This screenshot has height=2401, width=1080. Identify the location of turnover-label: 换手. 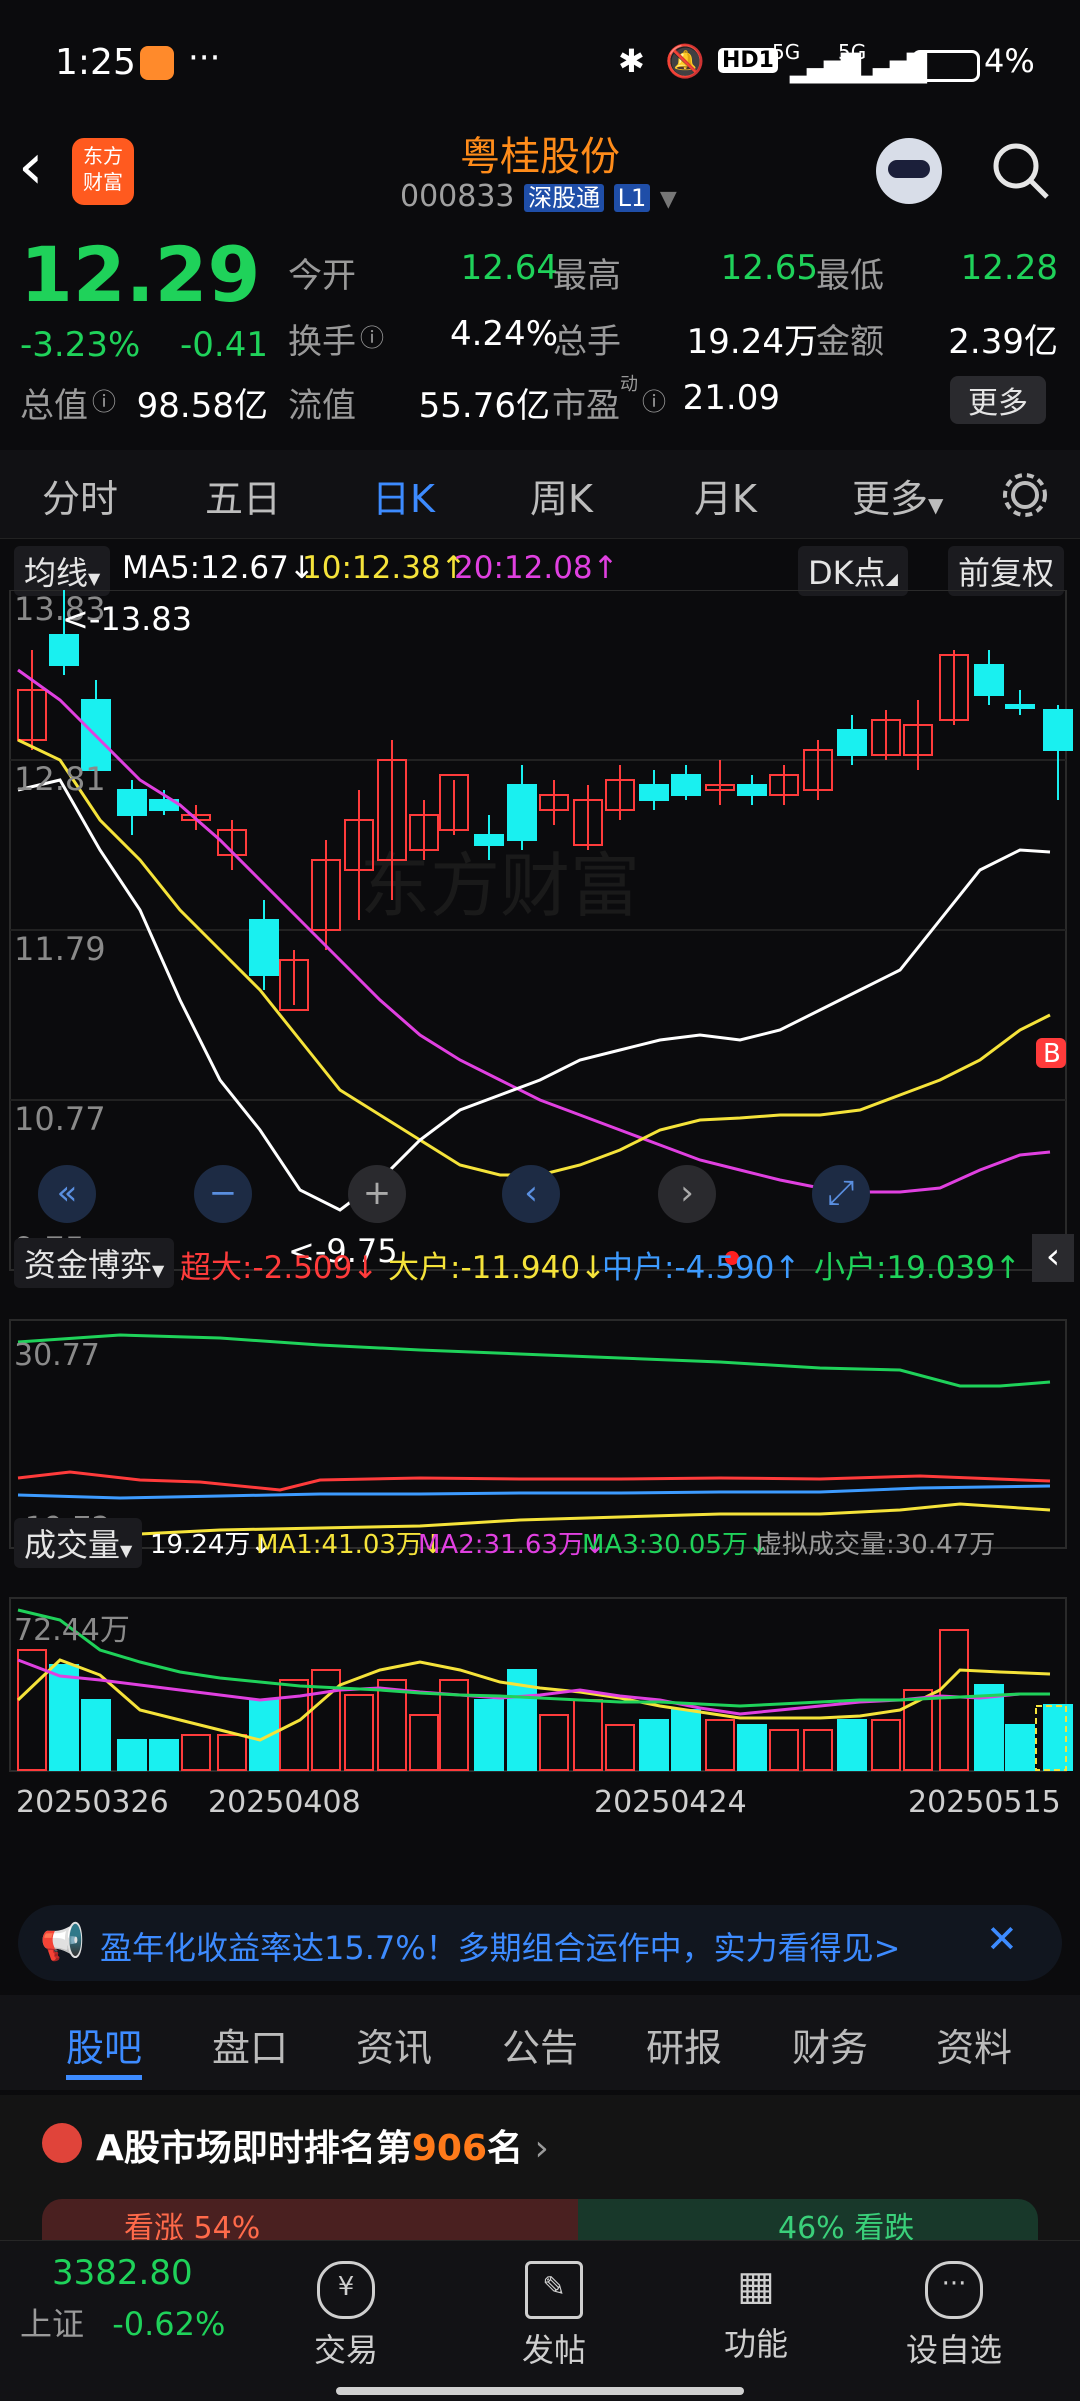
(322, 342).